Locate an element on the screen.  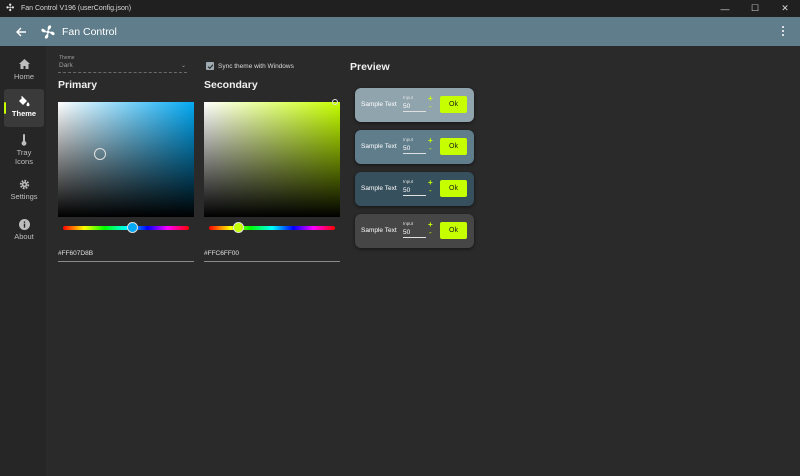
secondary-heading: Secondary is located at coordinates (231, 85).